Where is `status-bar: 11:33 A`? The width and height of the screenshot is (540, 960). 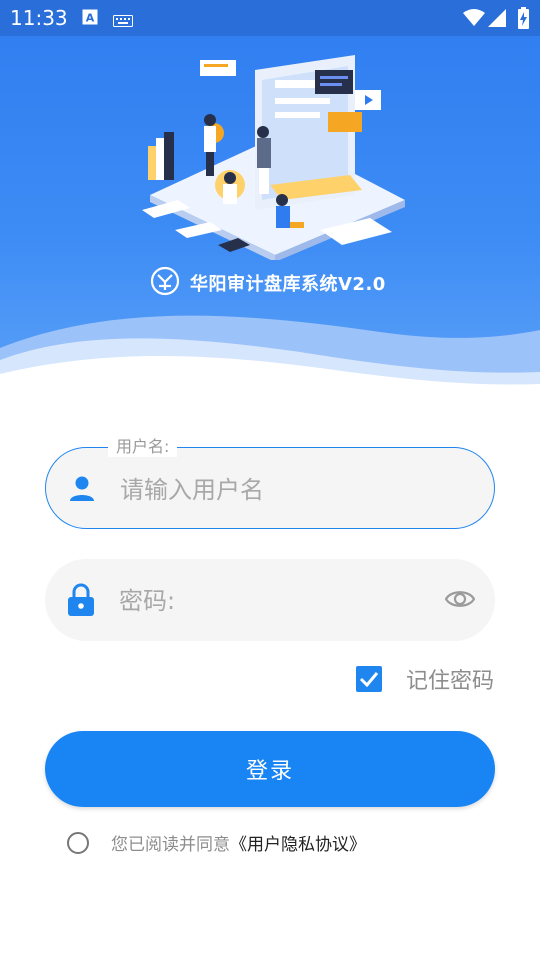
status-bar: 11:33 A is located at coordinates (270, 18).